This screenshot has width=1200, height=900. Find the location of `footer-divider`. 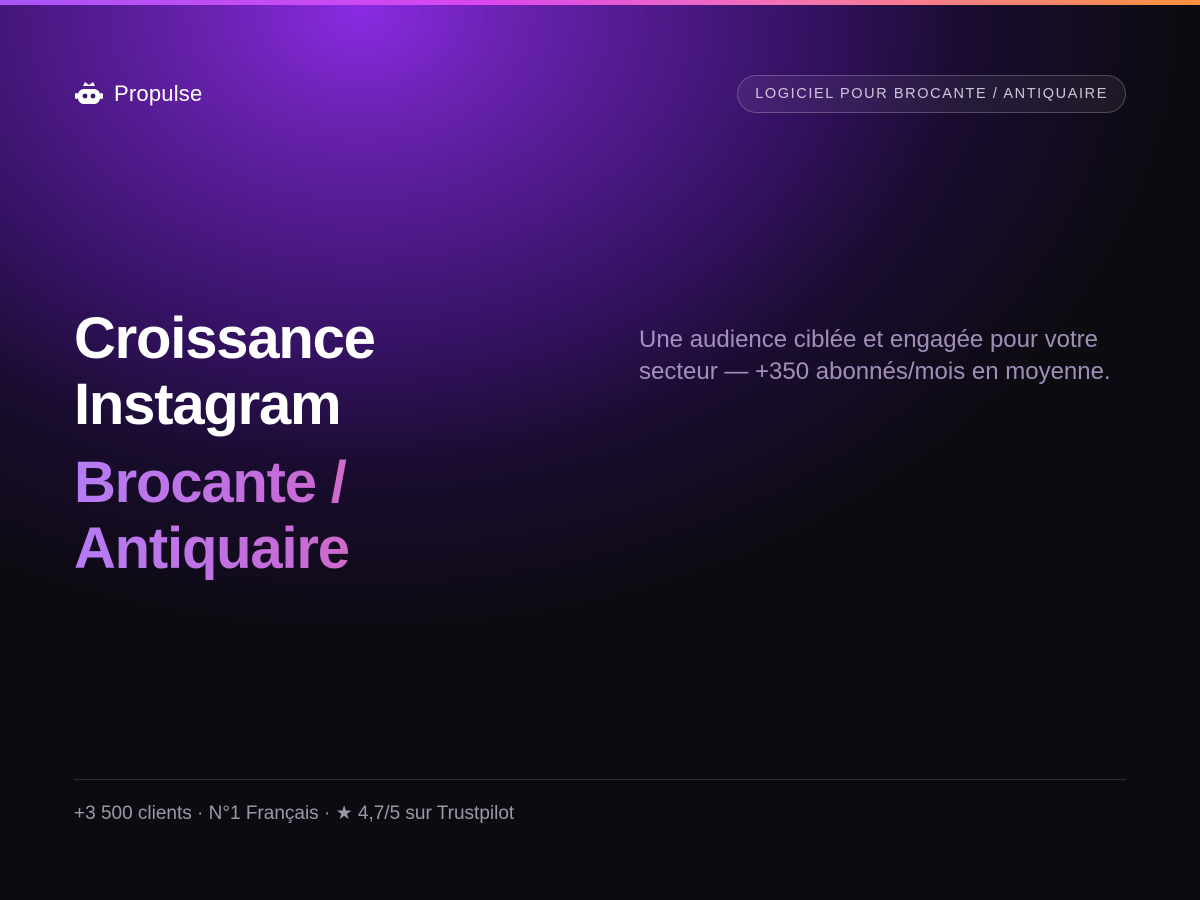

footer-divider is located at coordinates (600, 779).